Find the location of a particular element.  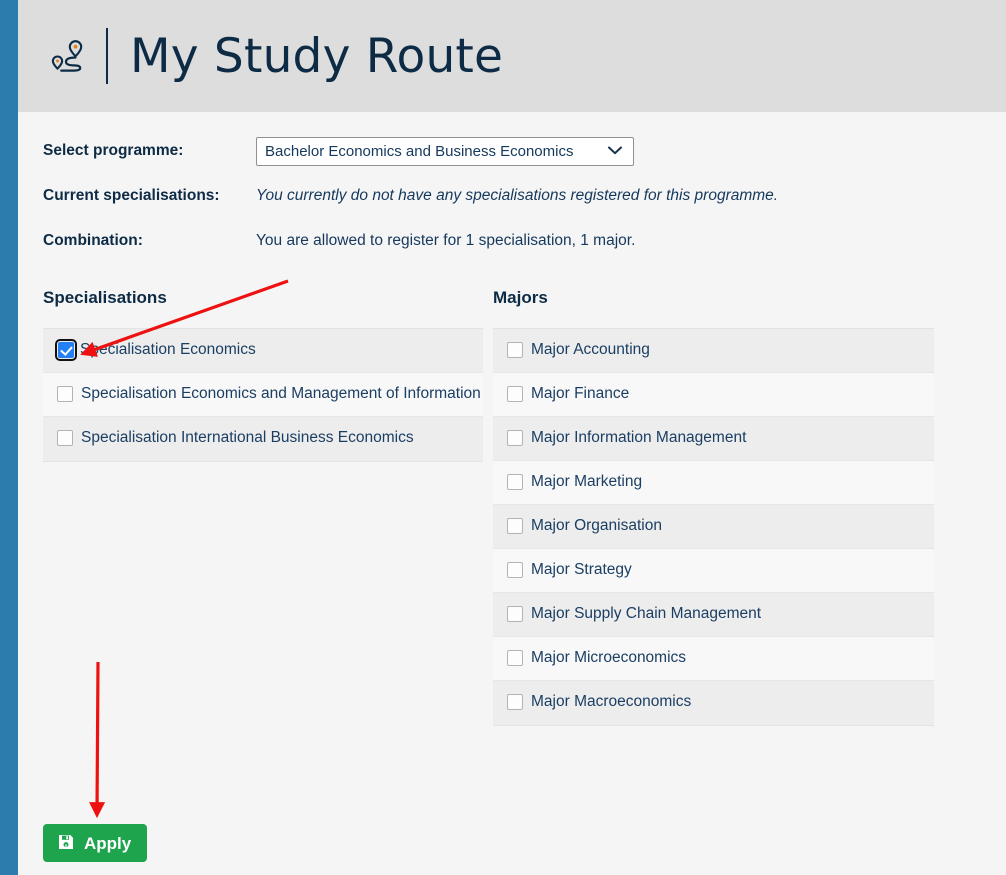

page-title: My Study Route is located at coordinates (317, 56).